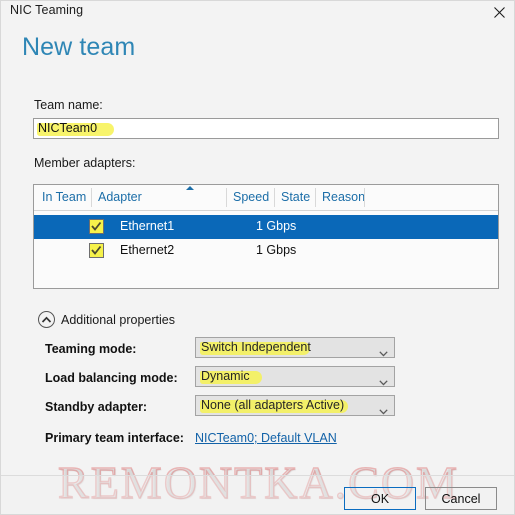 Image resolution: width=515 pixels, height=515 pixels. What do you see at coordinates (68, 128) in the screenshot?
I see `team-name-value: NICTeam0` at bounding box center [68, 128].